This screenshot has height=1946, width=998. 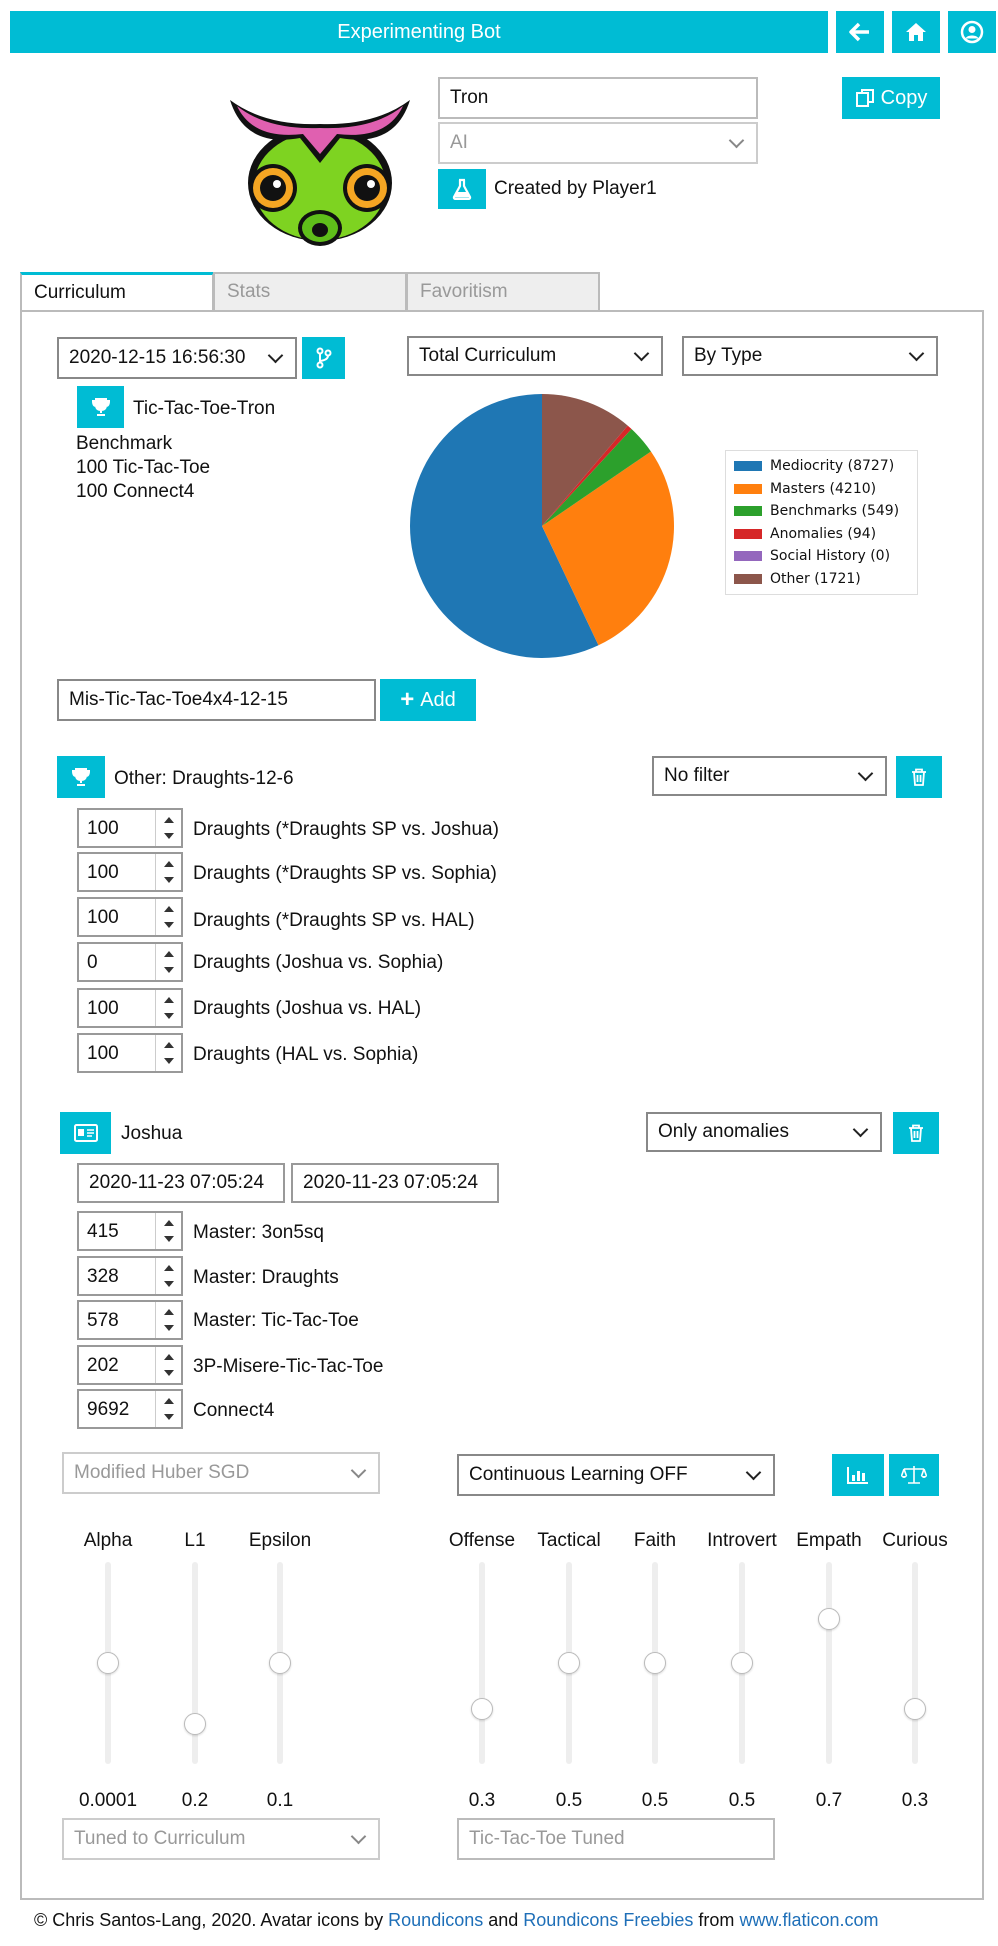 I want to click on copy-button: Copy, so click(x=891, y=98).